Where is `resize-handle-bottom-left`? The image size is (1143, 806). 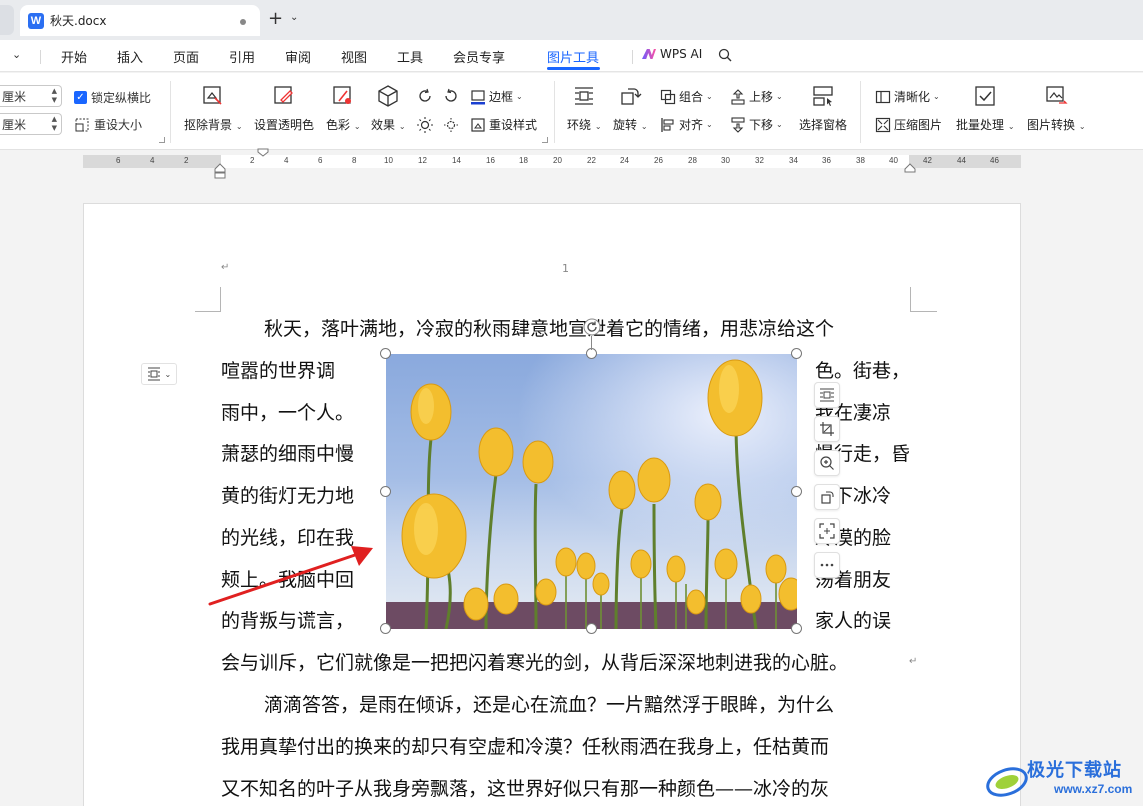 resize-handle-bottom-left is located at coordinates (385, 628).